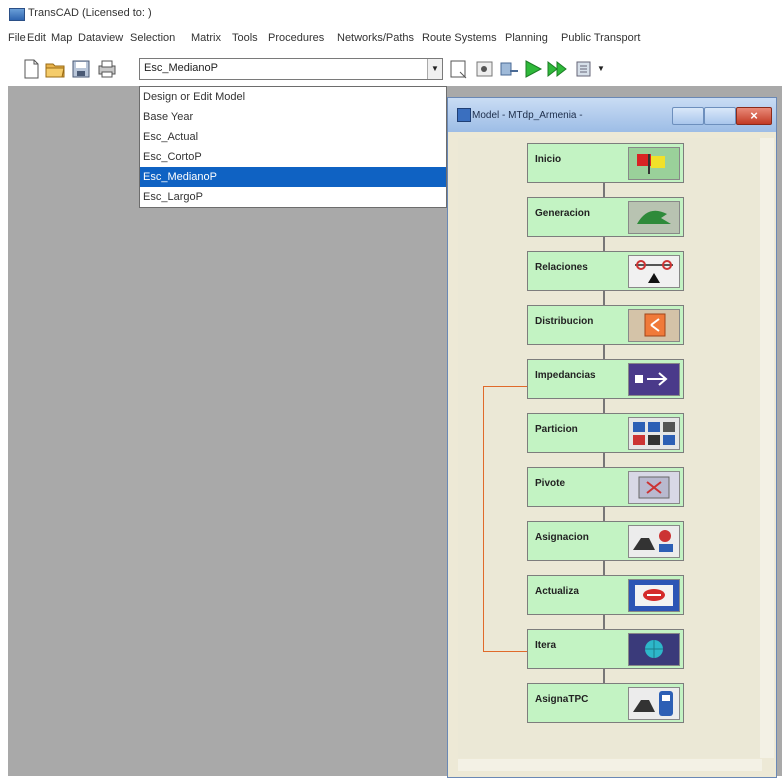 The width and height of the screenshot is (782, 778). Describe the element at coordinates (561, 267) in the screenshot. I see `step-label: Relaciones` at that location.